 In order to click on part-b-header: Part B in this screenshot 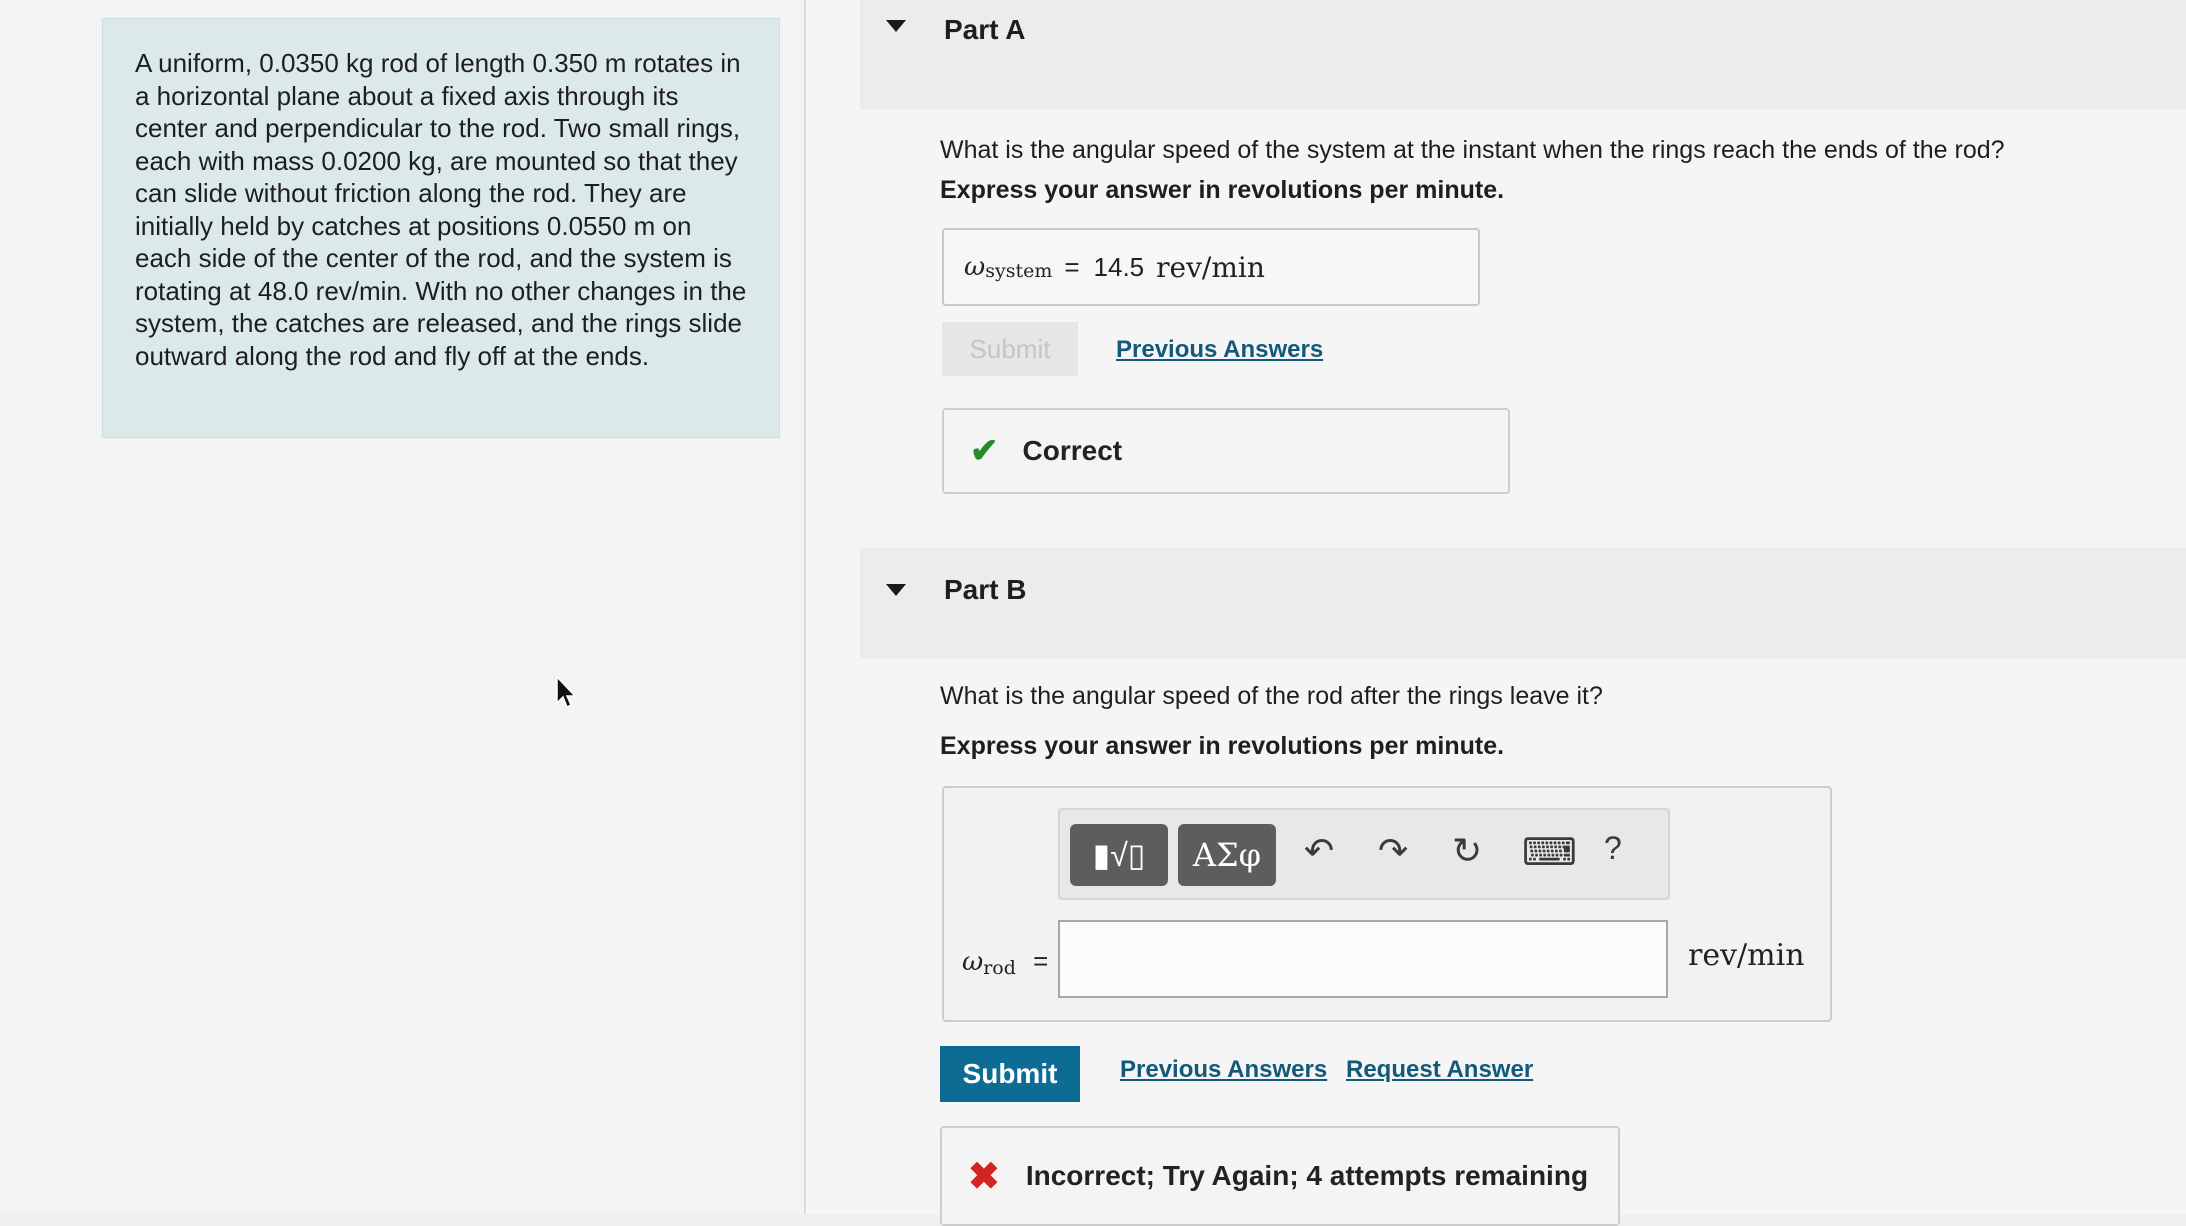, I will do `click(1523, 603)`.